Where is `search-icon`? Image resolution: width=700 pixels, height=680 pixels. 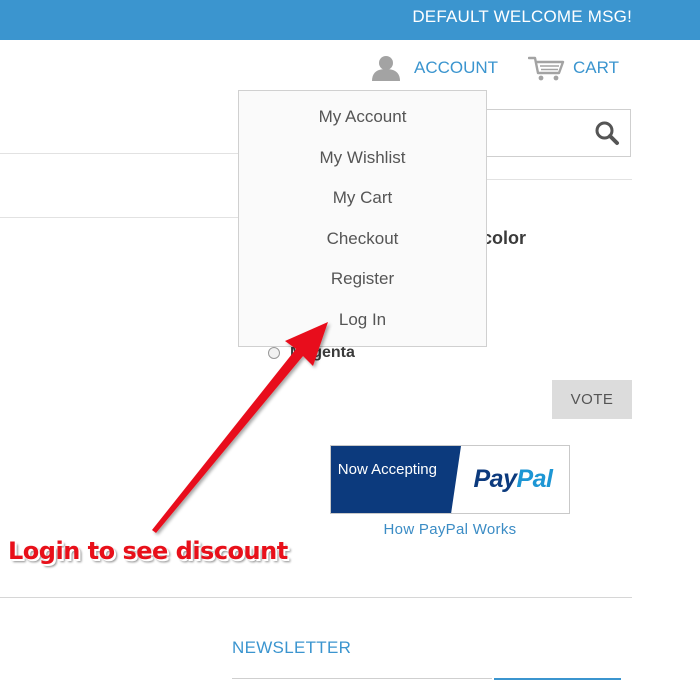 search-icon is located at coordinates (607, 135).